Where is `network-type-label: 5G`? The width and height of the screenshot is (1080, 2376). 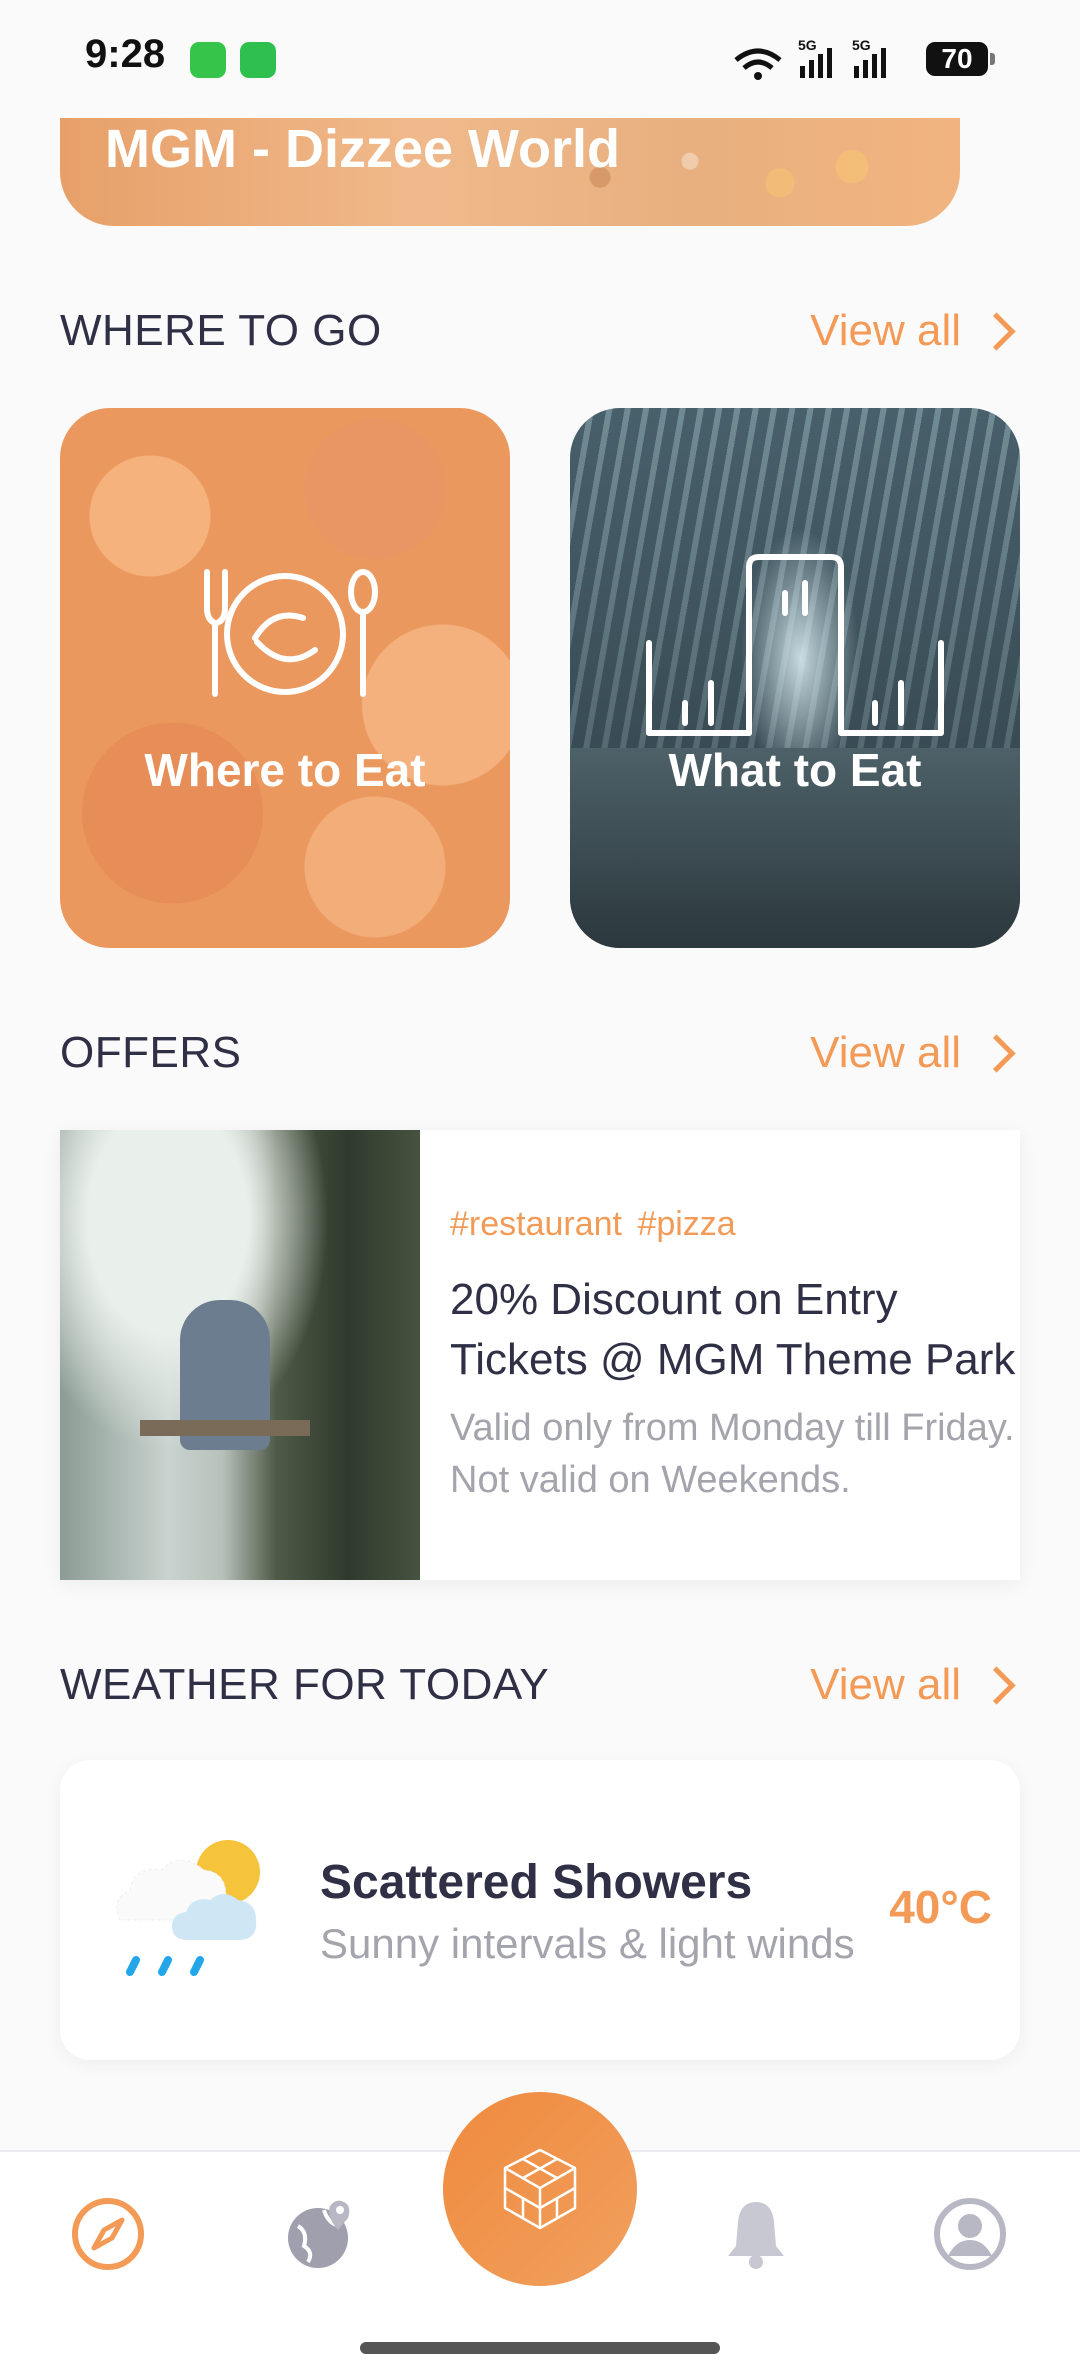 network-type-label: 5G is located at coordinates (807, 45).